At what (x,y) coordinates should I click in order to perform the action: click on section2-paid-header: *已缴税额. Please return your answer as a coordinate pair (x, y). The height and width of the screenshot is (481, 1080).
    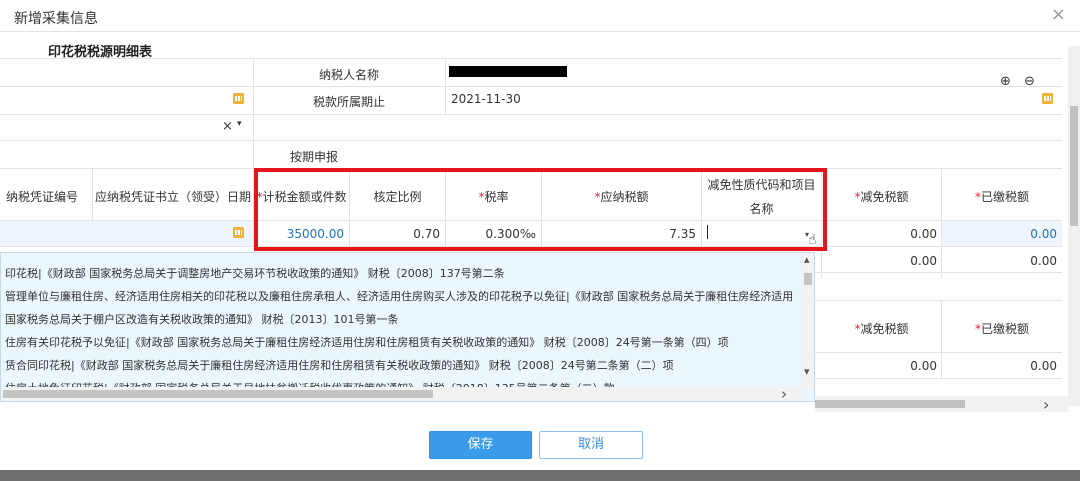
    Looking at the image, I should click on (1001, 329).